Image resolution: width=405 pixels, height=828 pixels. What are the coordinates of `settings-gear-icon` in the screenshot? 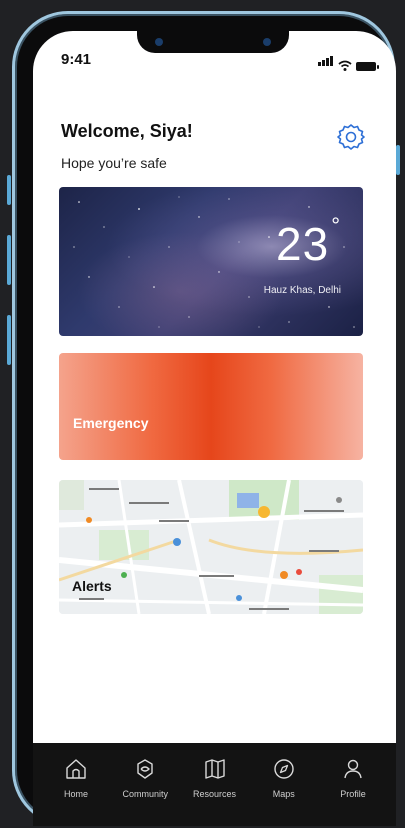 It's located at (351, 137).